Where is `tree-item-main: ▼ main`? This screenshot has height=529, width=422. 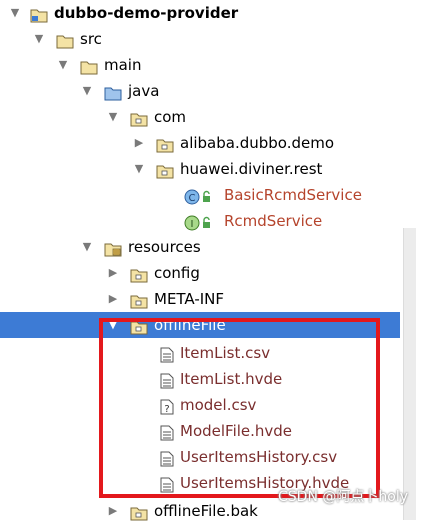
tree-item-main: ▼ main is located at coordinates (200, 65).